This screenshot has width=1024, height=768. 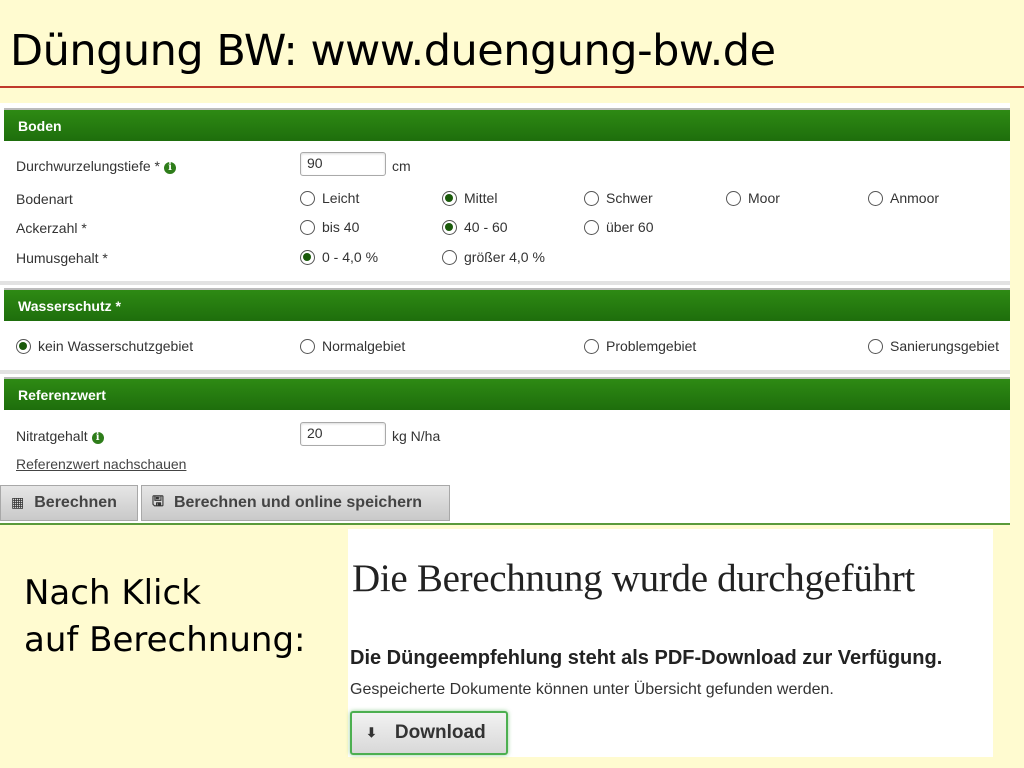 What do you see at coordinates (62, 258) in the screenshot?
I see `humusgehalt-label: Humusgehalt *` at bounding box center [62, 258].